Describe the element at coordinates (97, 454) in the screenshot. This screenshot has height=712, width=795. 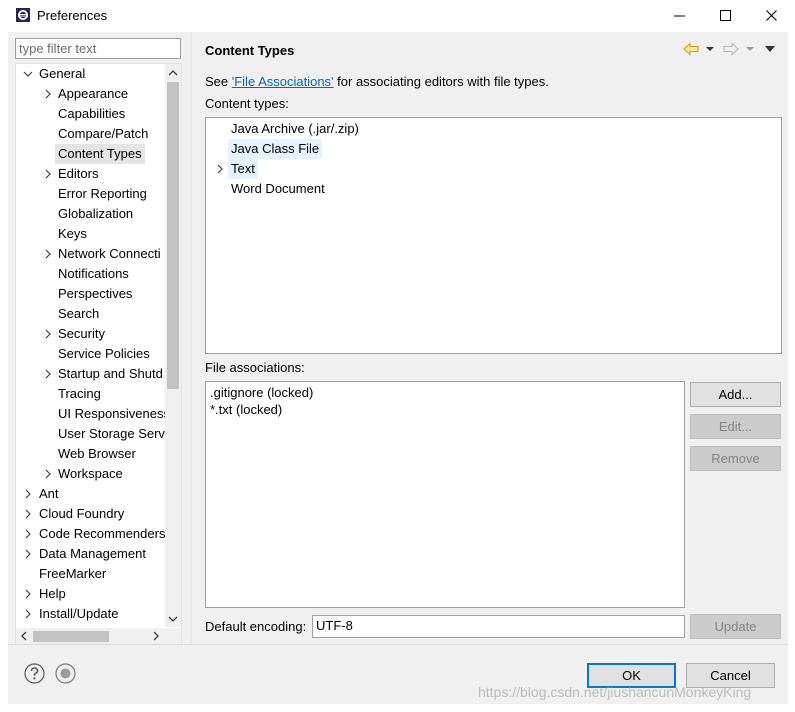
I see `tree-item-web-browser: Web Browser` at that location.